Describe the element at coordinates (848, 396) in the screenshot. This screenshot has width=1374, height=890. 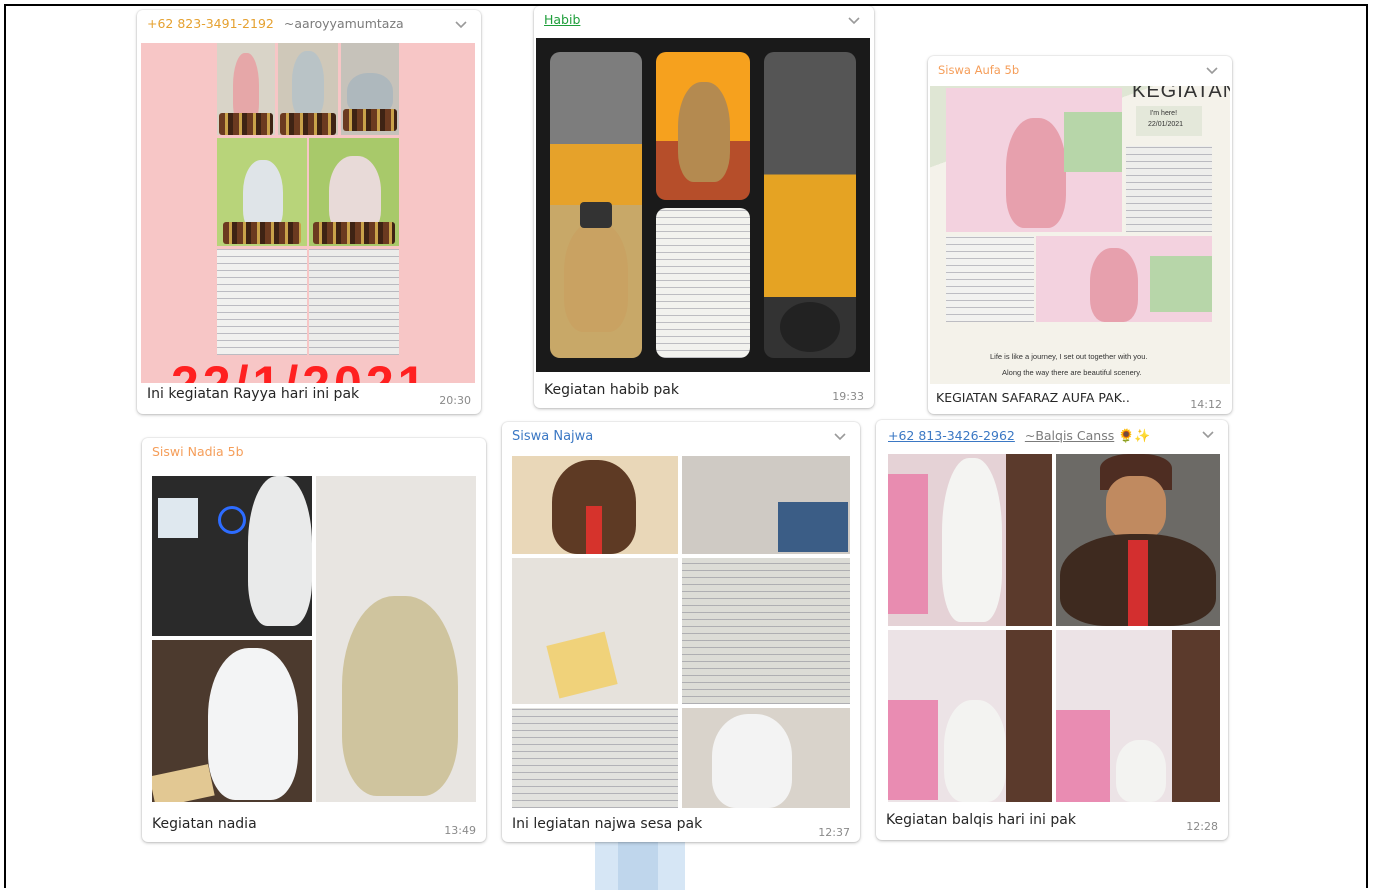
I see `message-time: 19:33` at that location.